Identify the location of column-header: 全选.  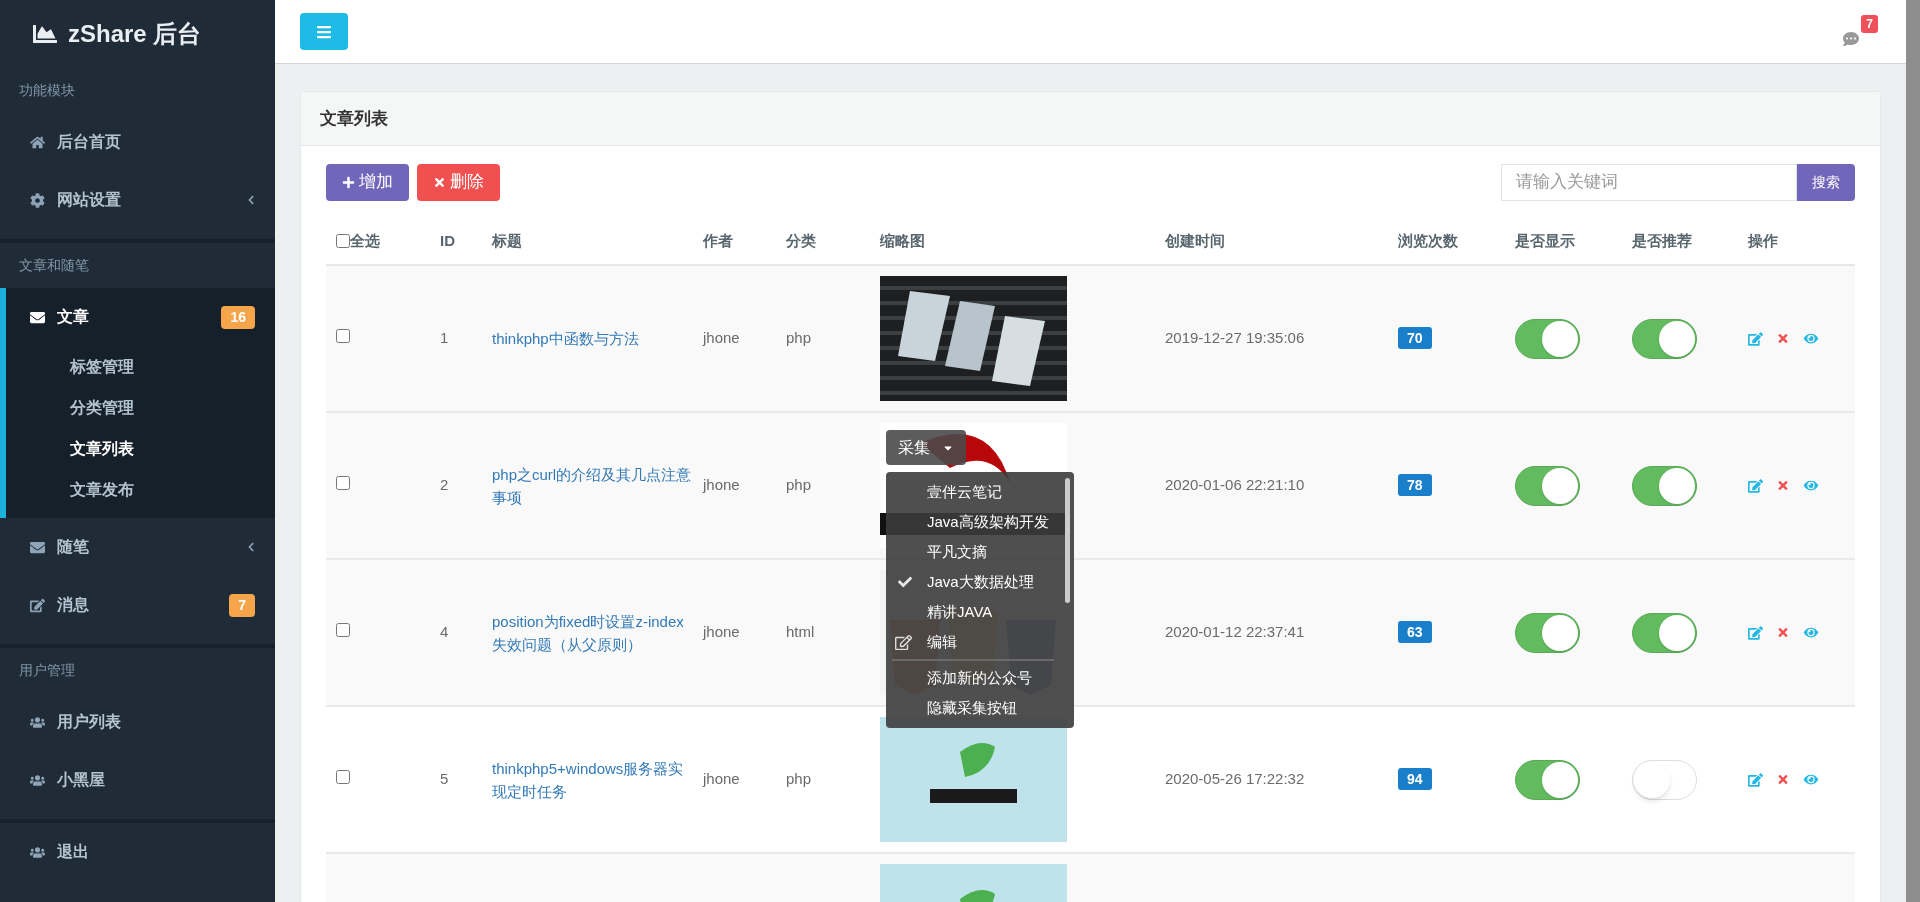
(365, 240).